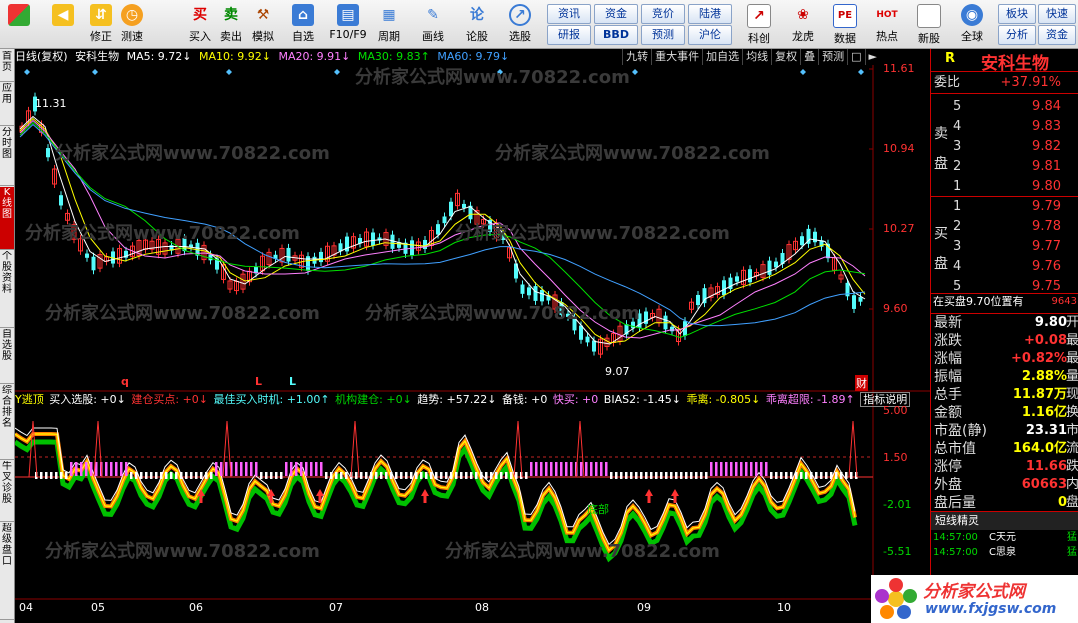 This screenshot has height=623, width=1078. What do you see at coordinates (1044, 484) in the screenshot?
I see `stat-value: 60663` at bounding box center [1044, 484].